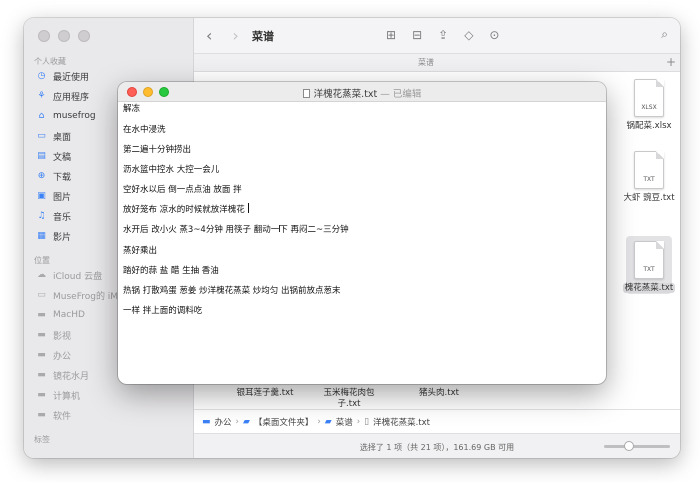 The image size is (700, 482). What do you see at coordinates (401, 94) in the screenshot?
I see `edited-status: — 已编辑` at bounding box center [401, 94].